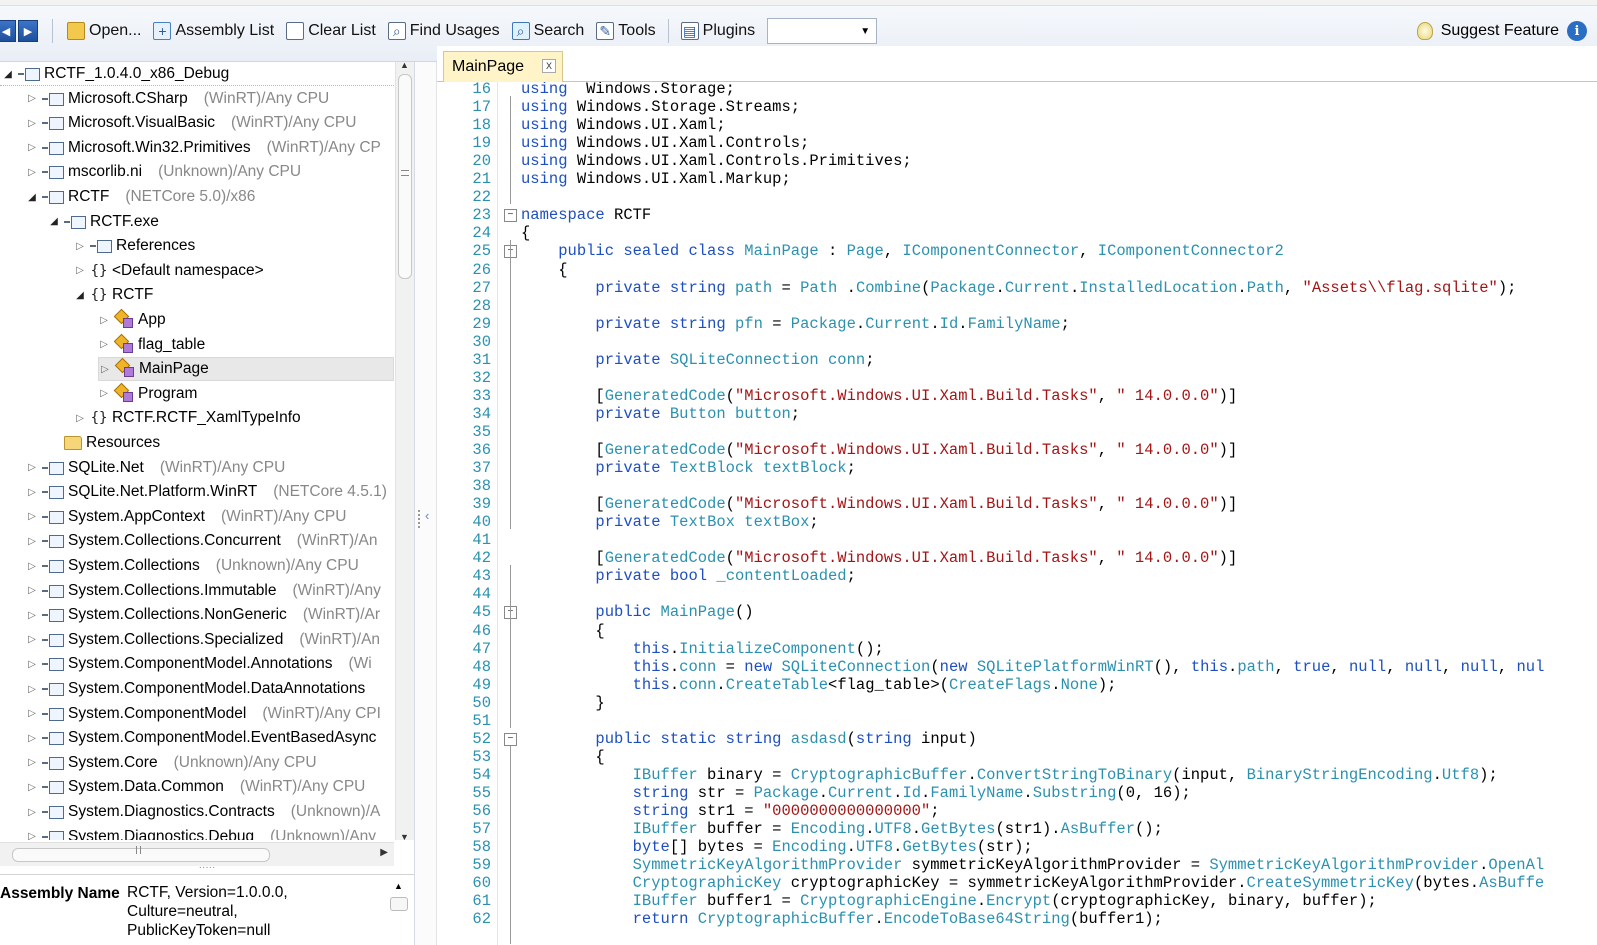 The image size is (1597, 945). What do you see at coordinates (151, 345) in the screenshot?
I see `tree-node: ▷ flag_table` at bounding box center [151, 345].